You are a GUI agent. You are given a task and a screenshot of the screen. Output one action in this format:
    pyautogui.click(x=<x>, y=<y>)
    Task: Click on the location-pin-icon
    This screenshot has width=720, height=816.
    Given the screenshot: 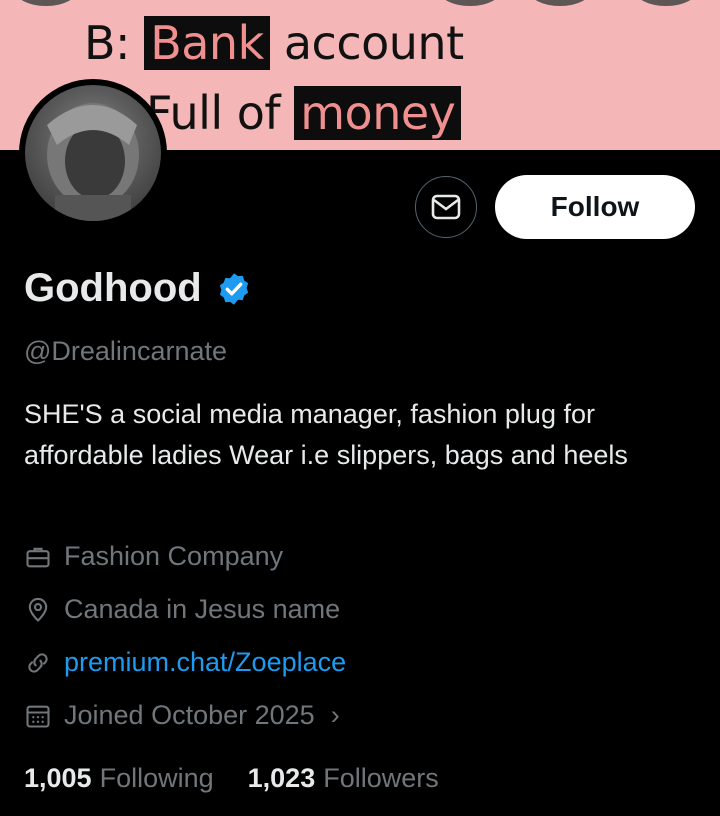 What is the action you would take?
    pyautogui.click(x=38, y=609)
    